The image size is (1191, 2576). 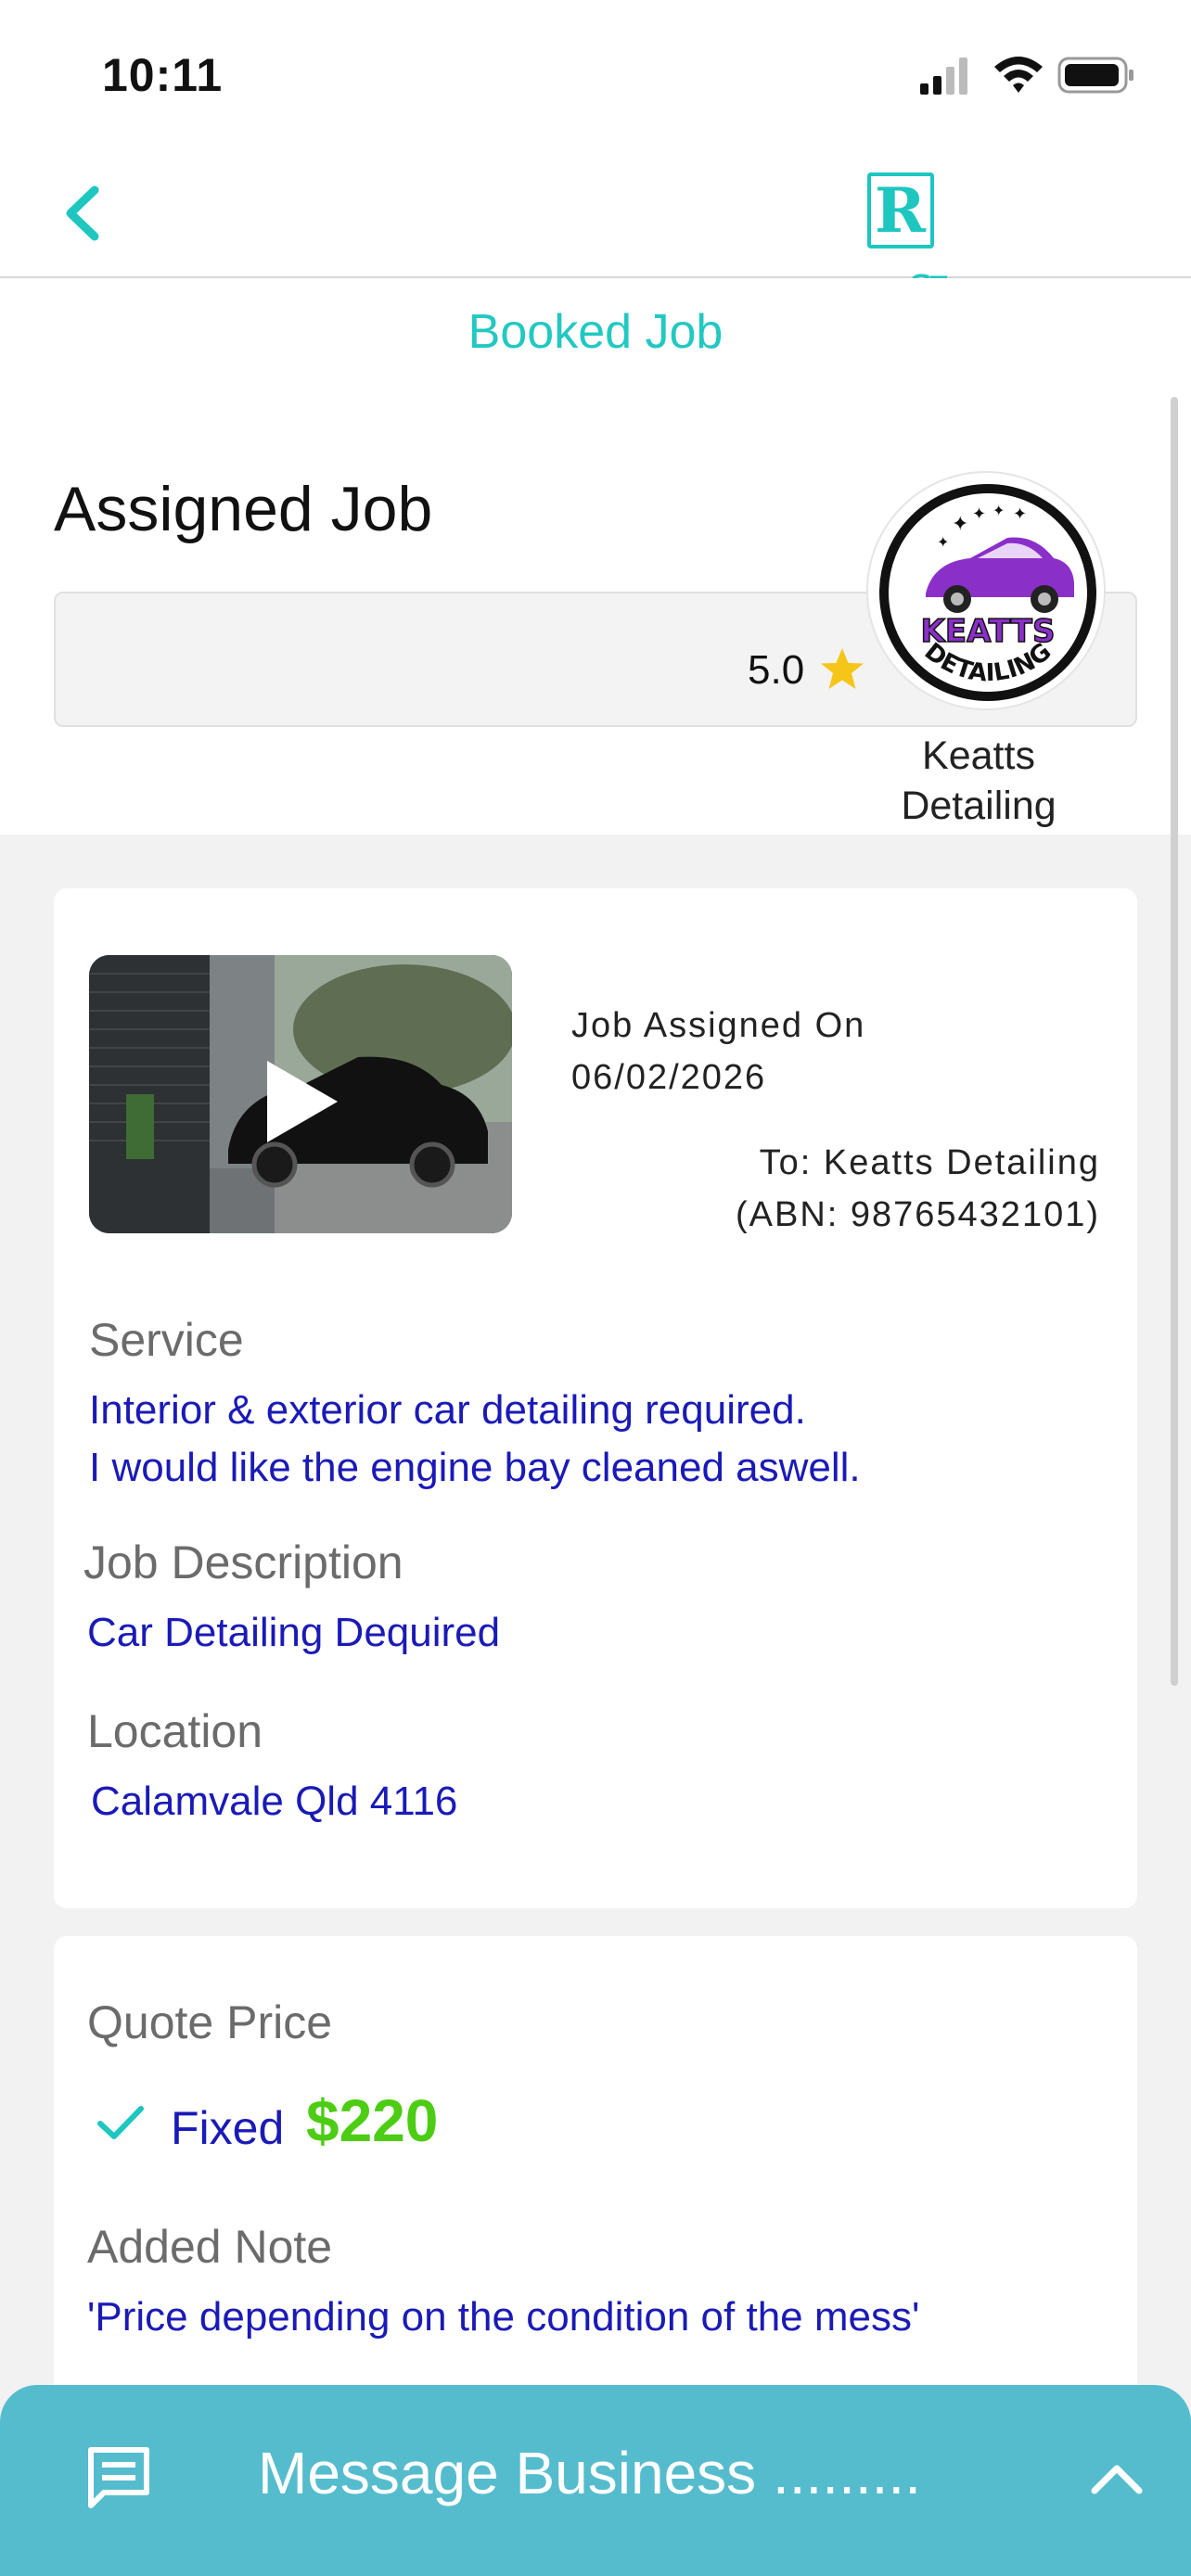 What do you see at coordinates (979, 806) in the screenshot?
I see `business-name-line2: Detailing` at bounding box center [979, 806].